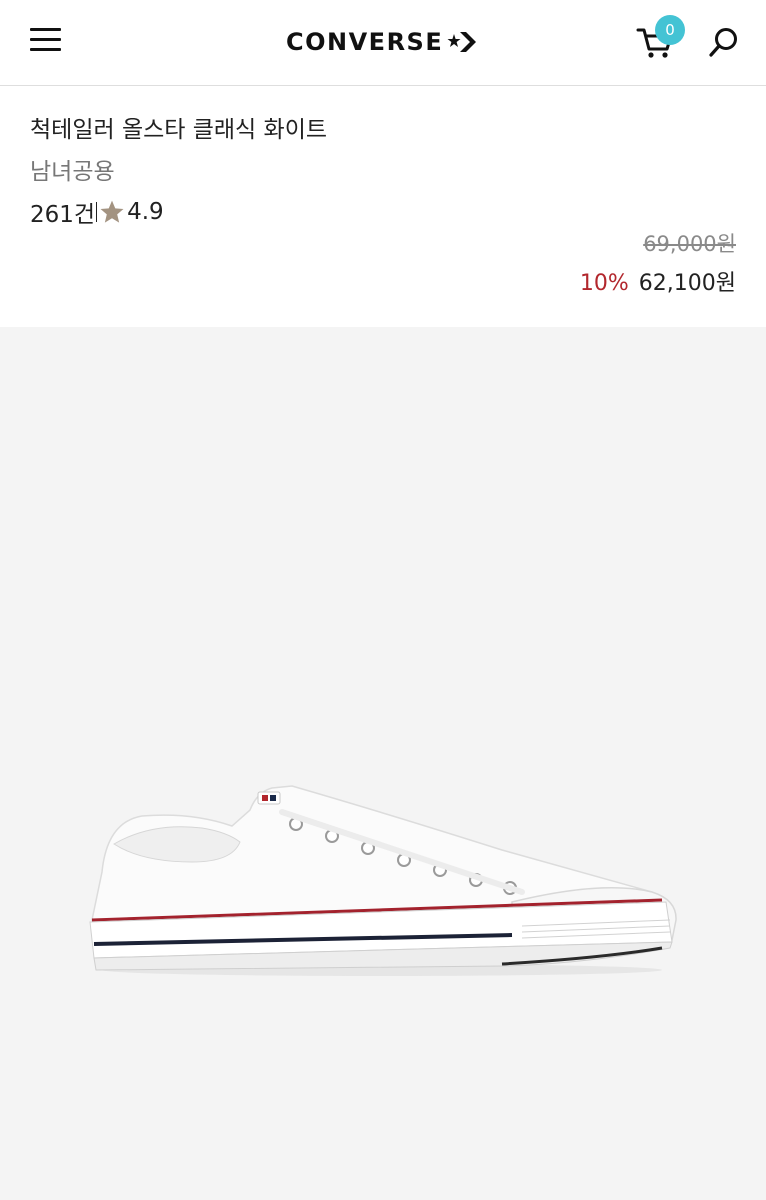  I want to click on search-icon, so click(723, 42).